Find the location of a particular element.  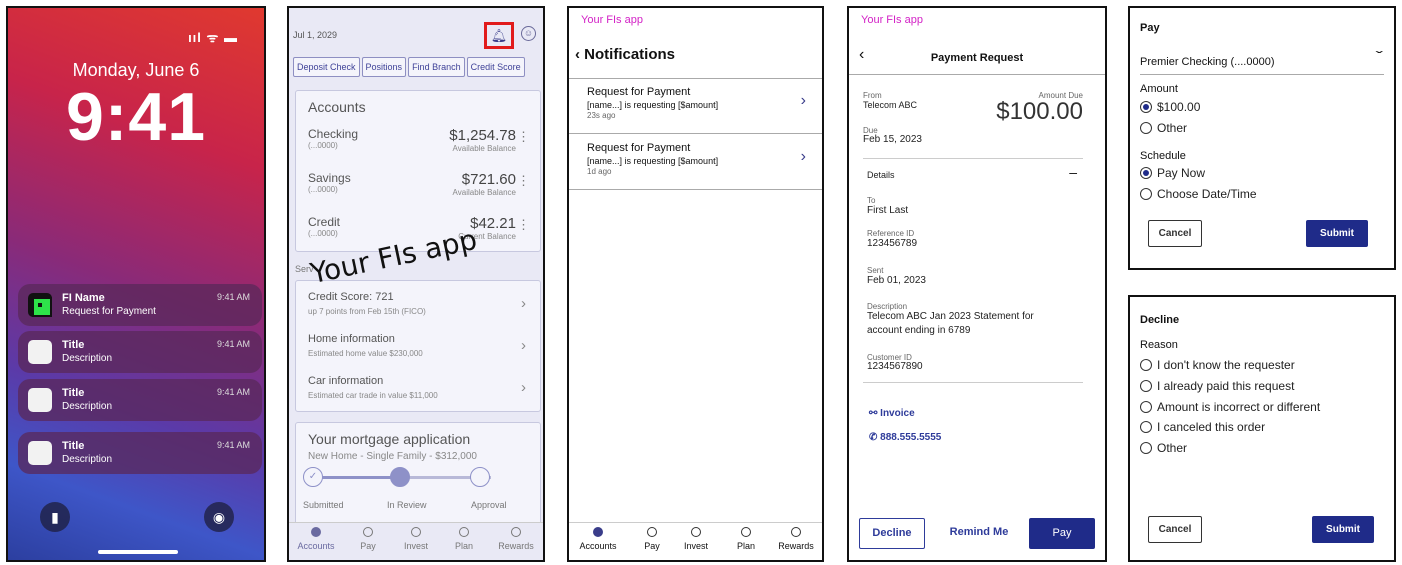

accounts-title: Accounts is located at coordinates (337, 107).